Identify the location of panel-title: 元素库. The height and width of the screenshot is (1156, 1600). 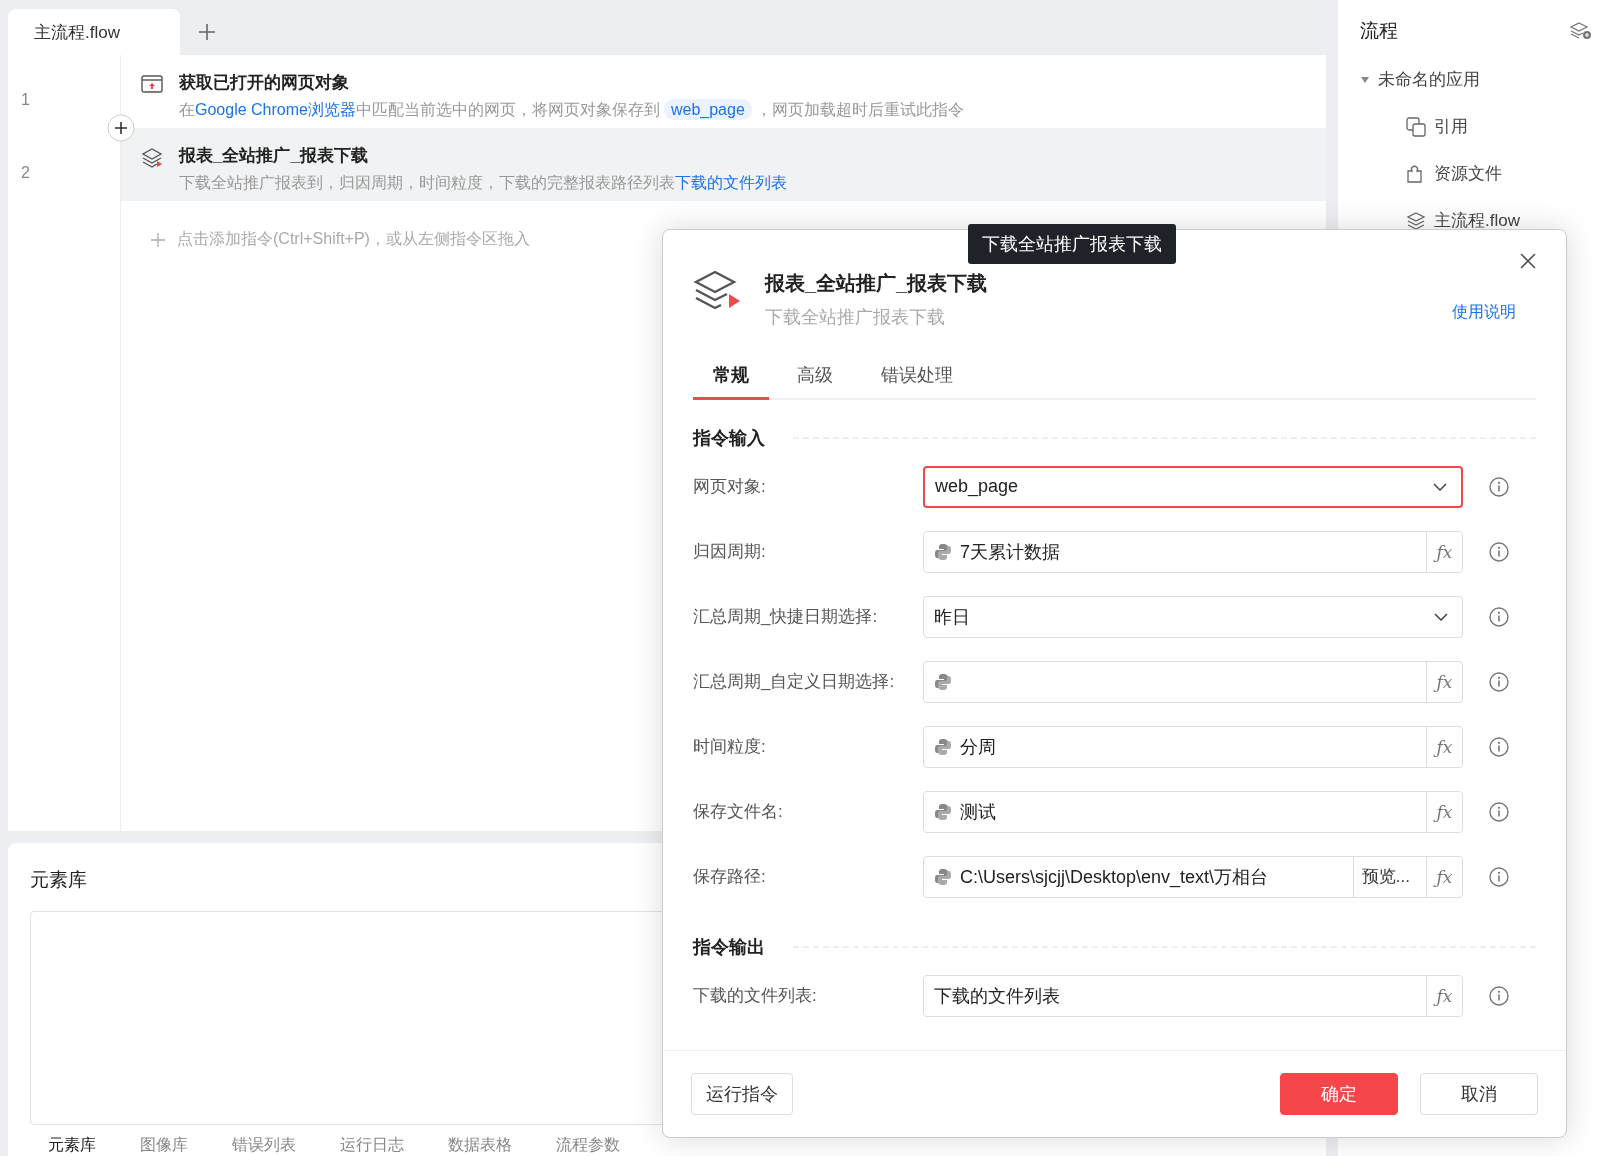
(58, 880).